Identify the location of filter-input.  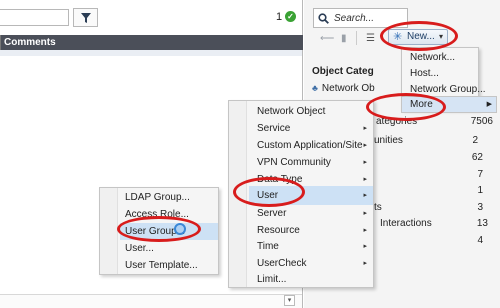
(34, 17).